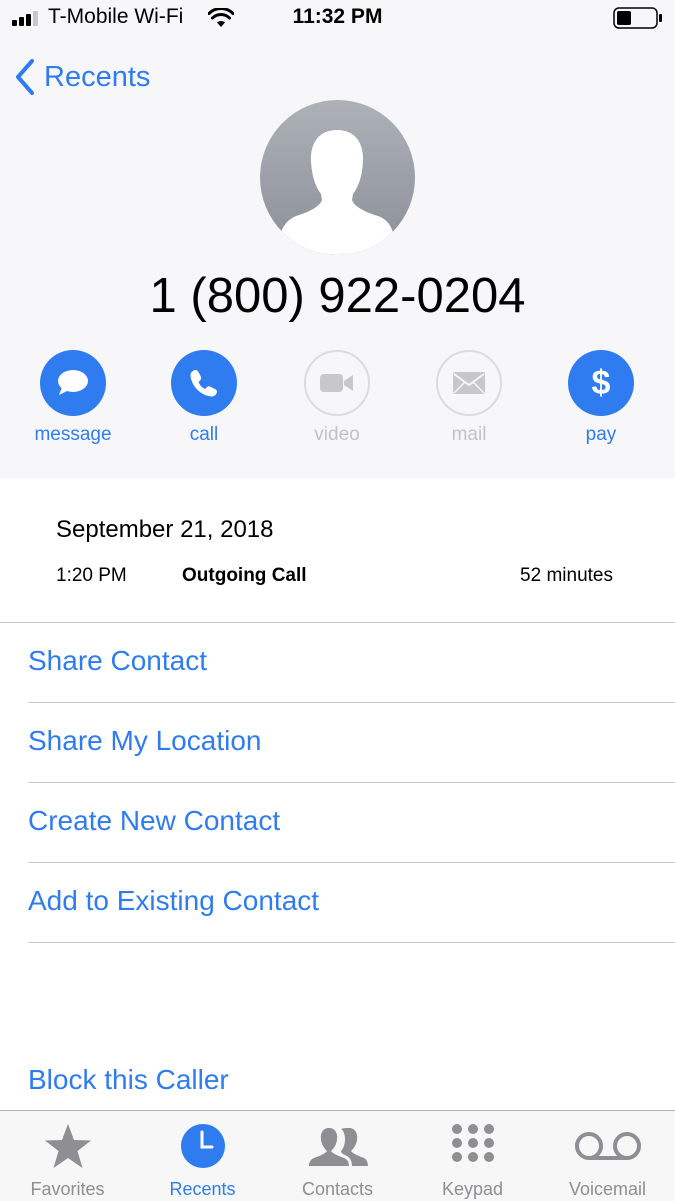 This screenshot has height=1201, width=675. I want to click on video-circle, so click(337, 383).